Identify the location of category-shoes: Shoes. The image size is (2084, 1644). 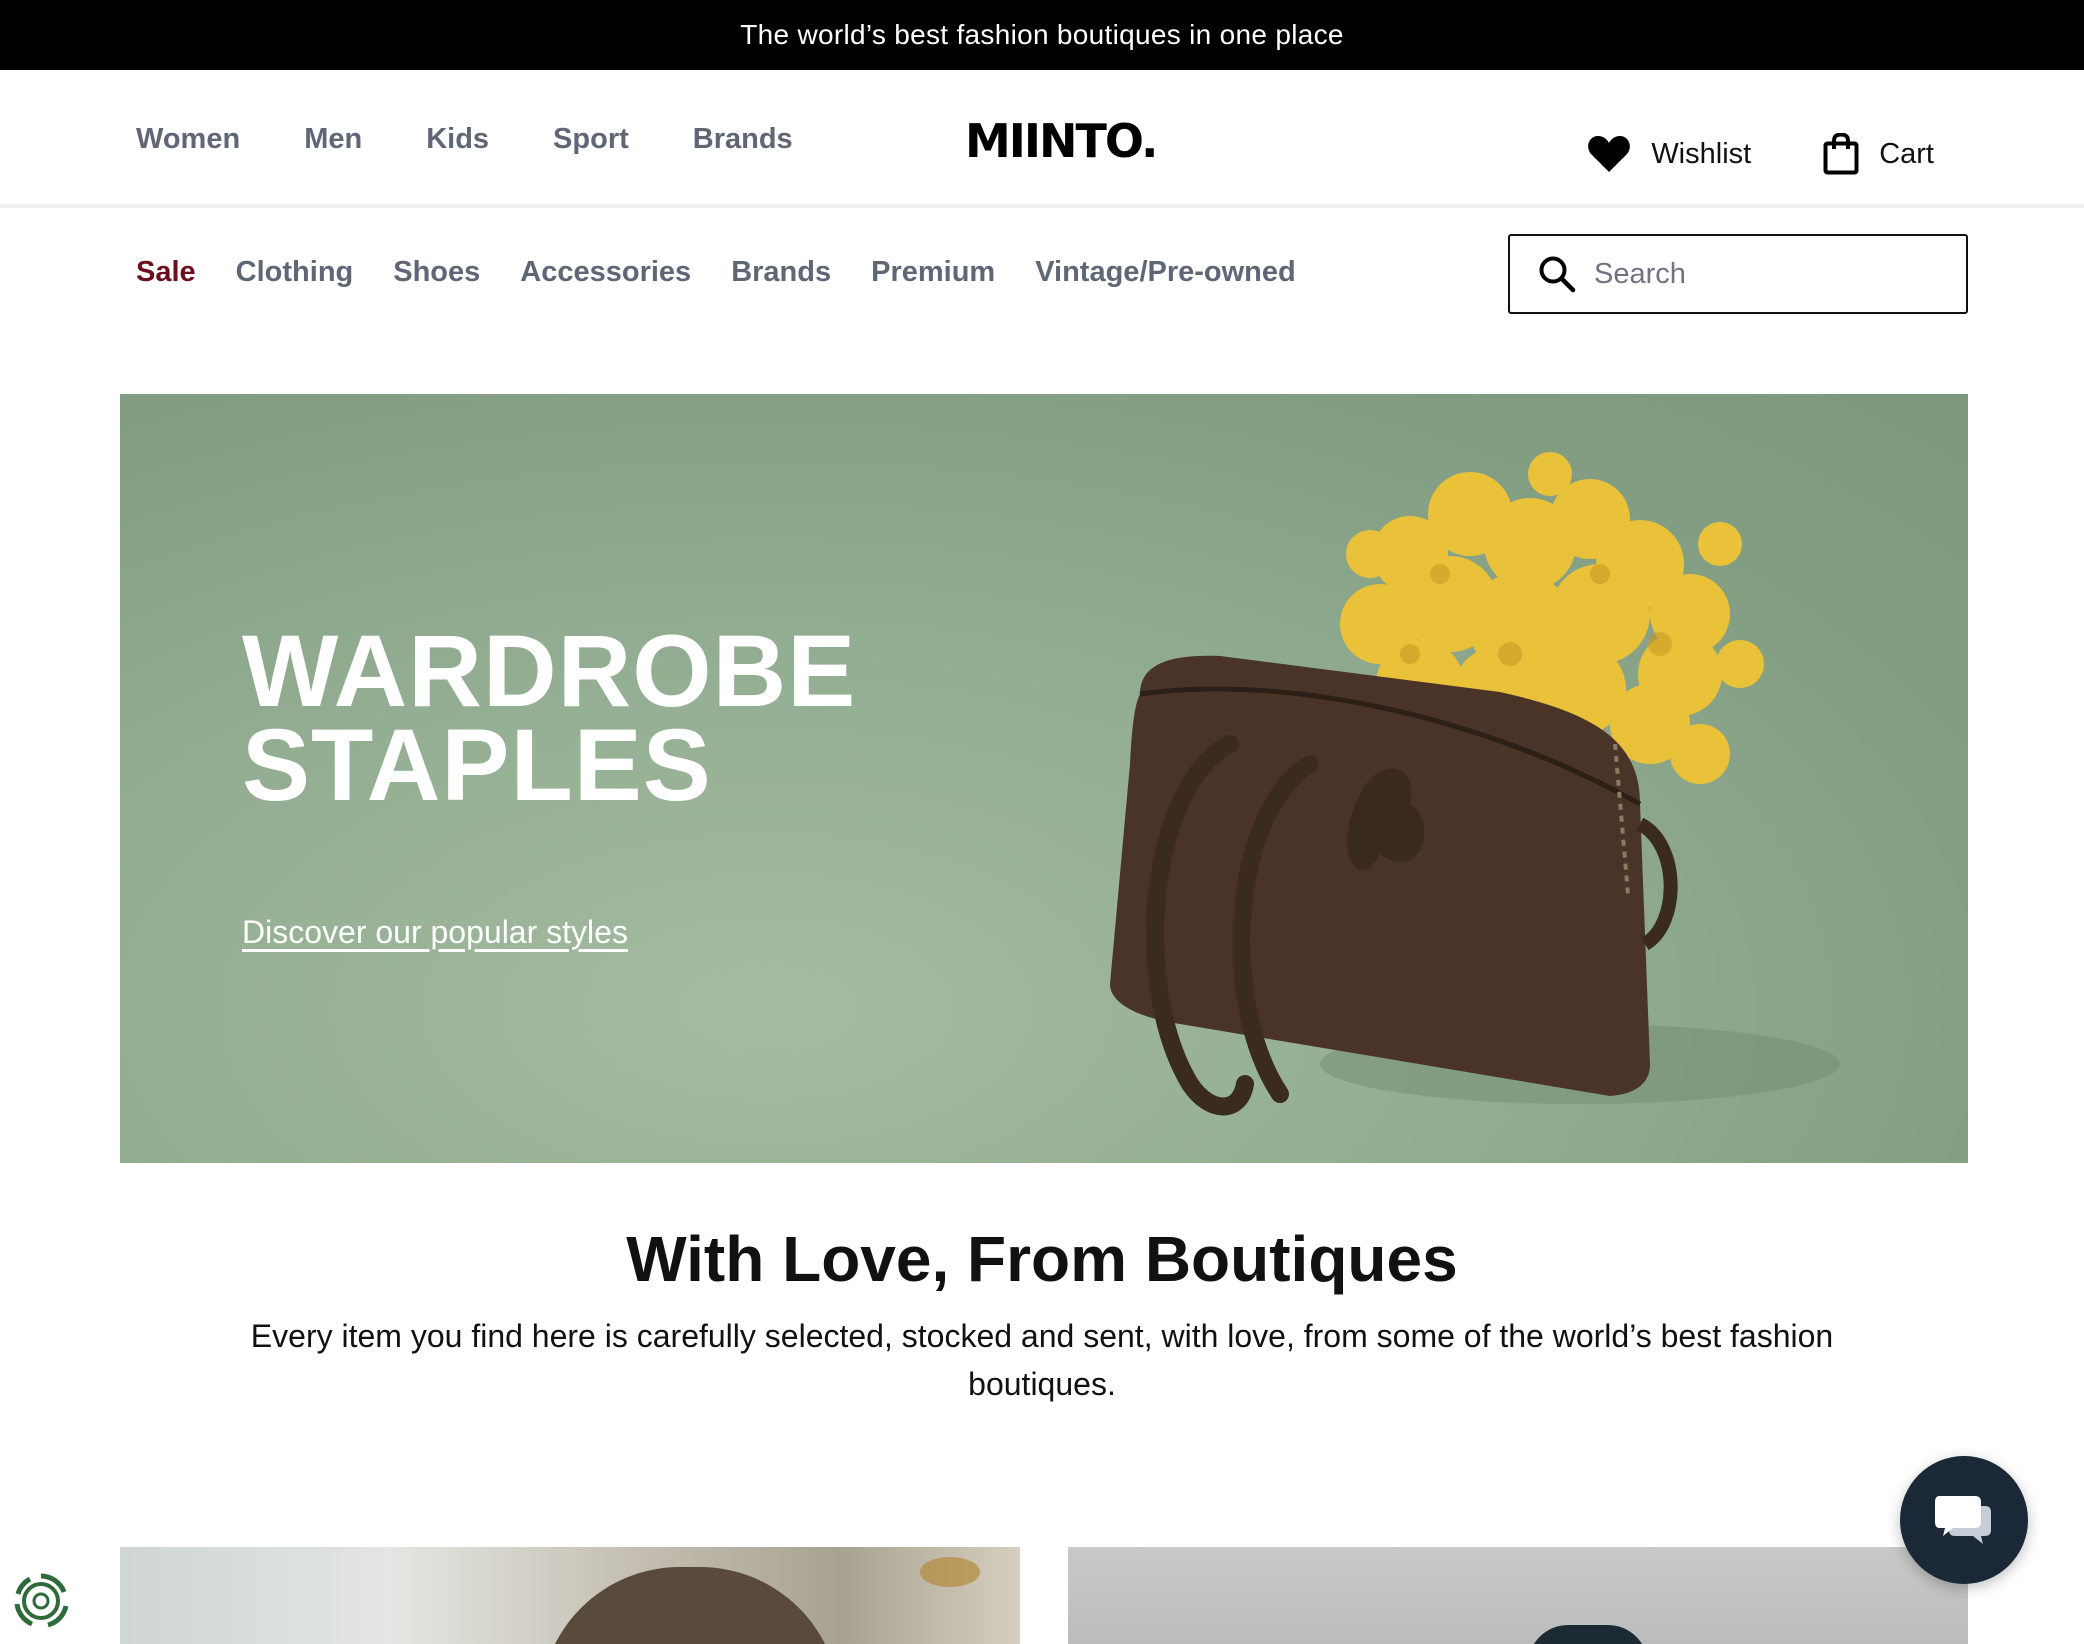
(436, 272).